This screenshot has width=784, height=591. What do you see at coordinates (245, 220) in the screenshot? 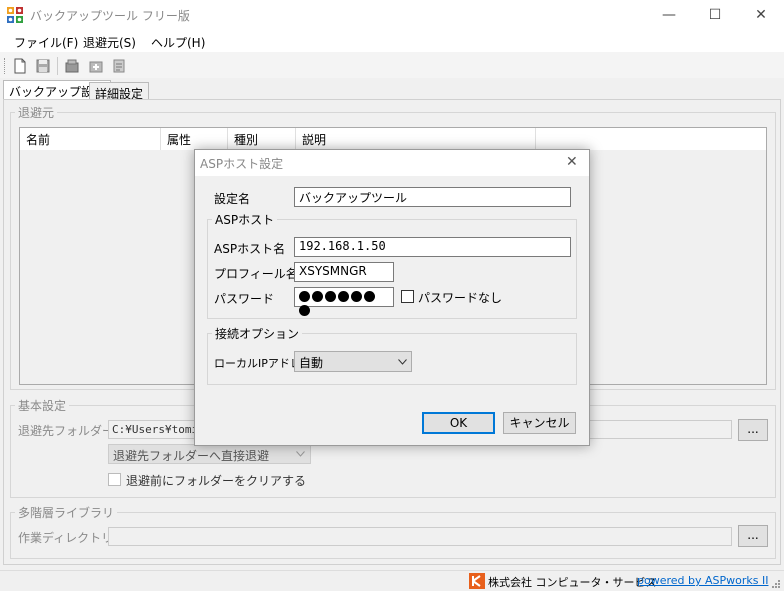
I see `asp-host-legend: ASPホスト` at bounding box center [245, 220].